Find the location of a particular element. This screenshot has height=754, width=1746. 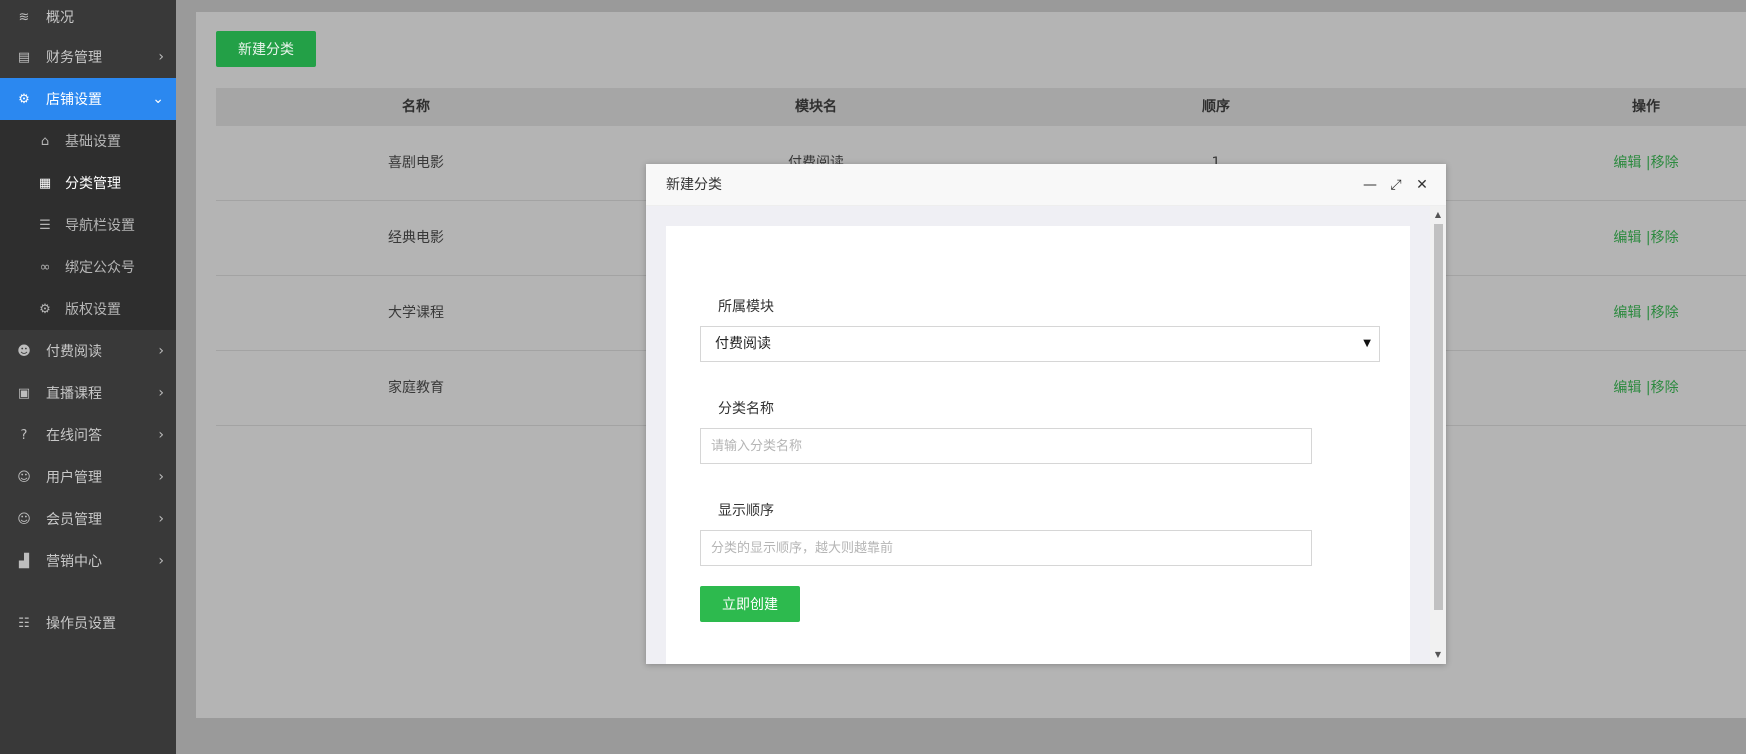

sidebar-subitem-label: 版权设置 is located at coordinates (93, 310).